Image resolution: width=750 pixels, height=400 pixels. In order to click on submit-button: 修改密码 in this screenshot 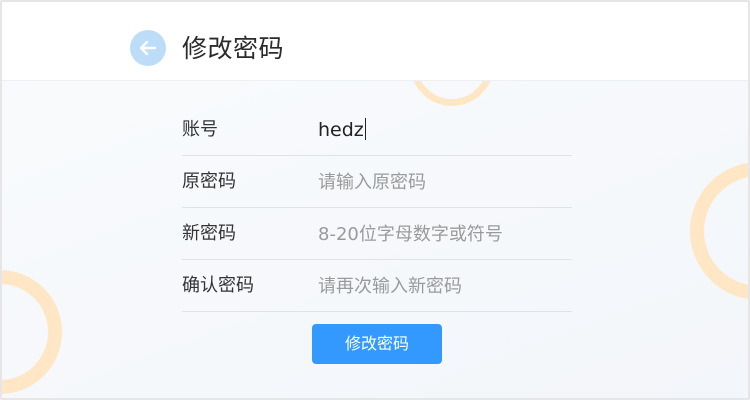, I will do `click(377, 344)`.